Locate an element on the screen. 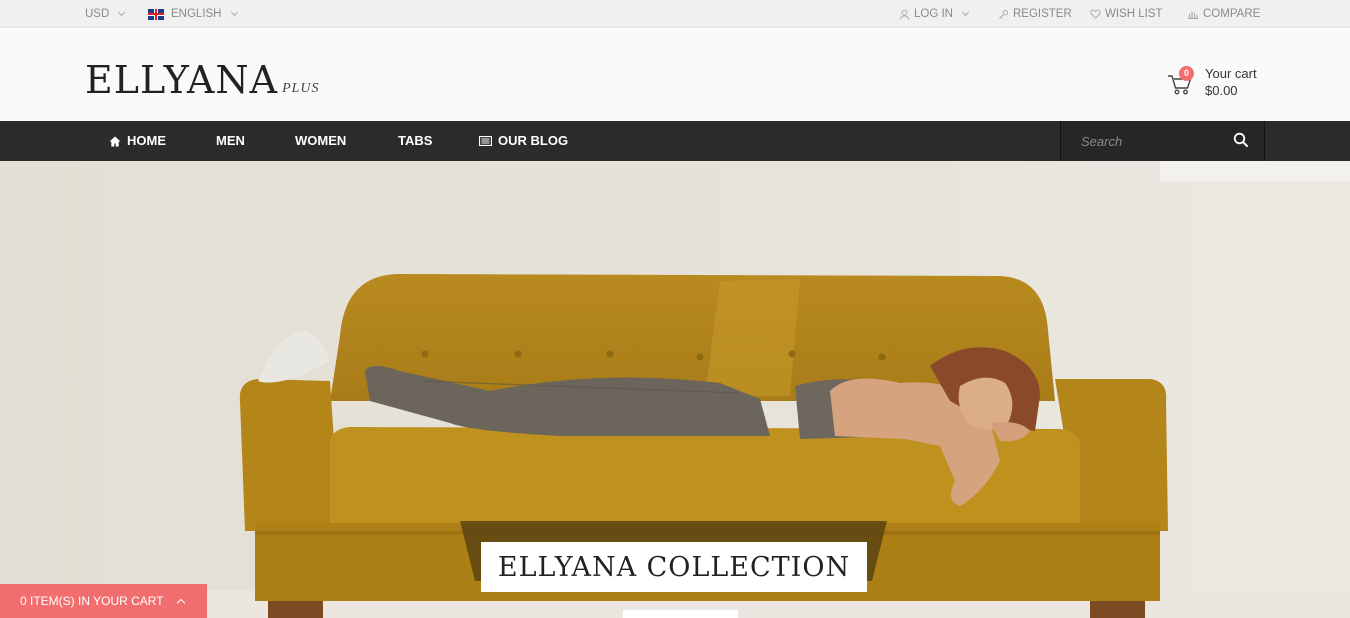 This screenshot has height=618, width=1350. nav-label: OUR BLOG is located at coordinates (533, 140).